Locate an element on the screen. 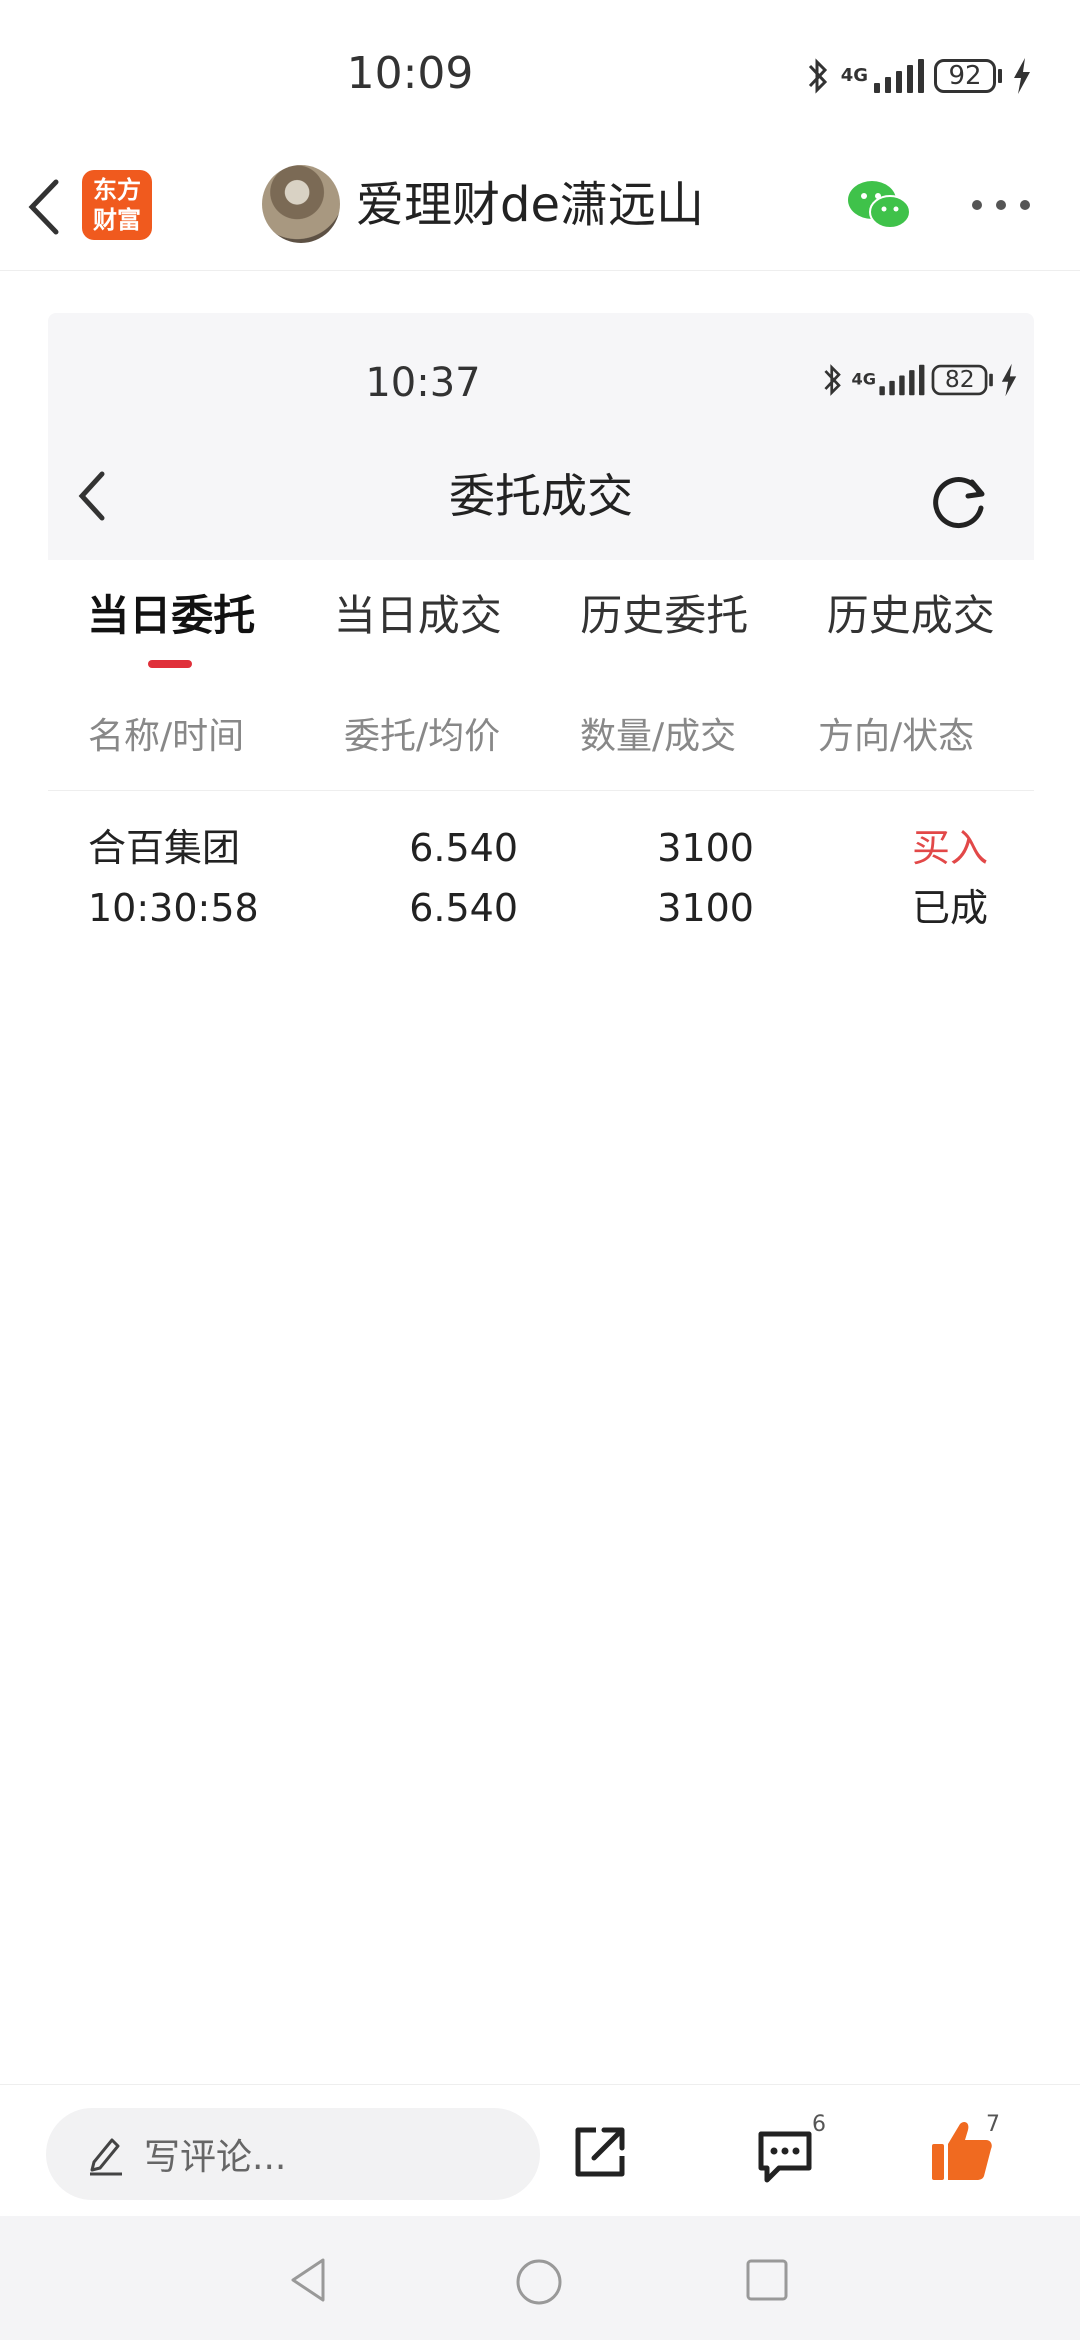  logo-line-1: 东方 is located at coordinates (117, 190).